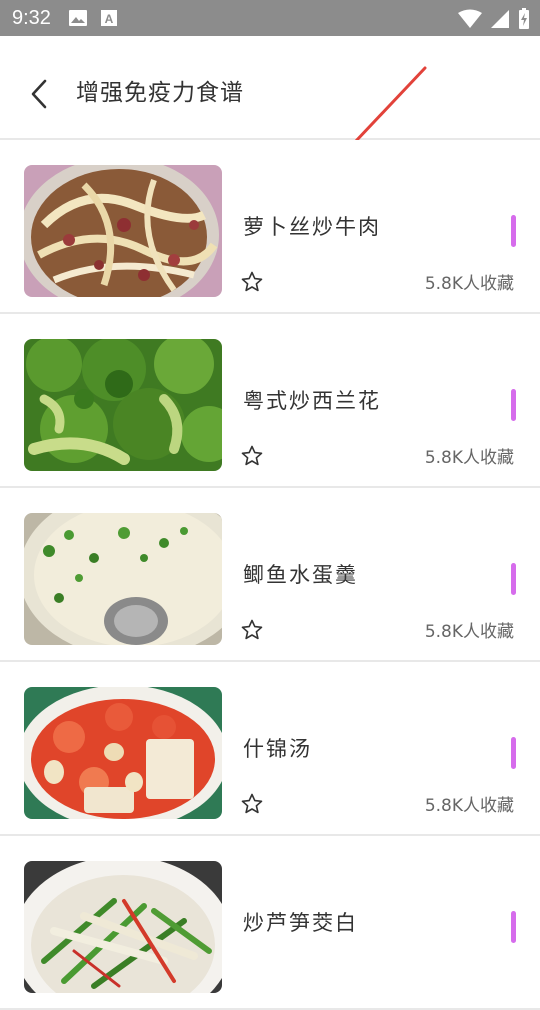 The height and width of the screenshot is (1010, 540). I want to click on status-time: 9:32, so click(31, 18).